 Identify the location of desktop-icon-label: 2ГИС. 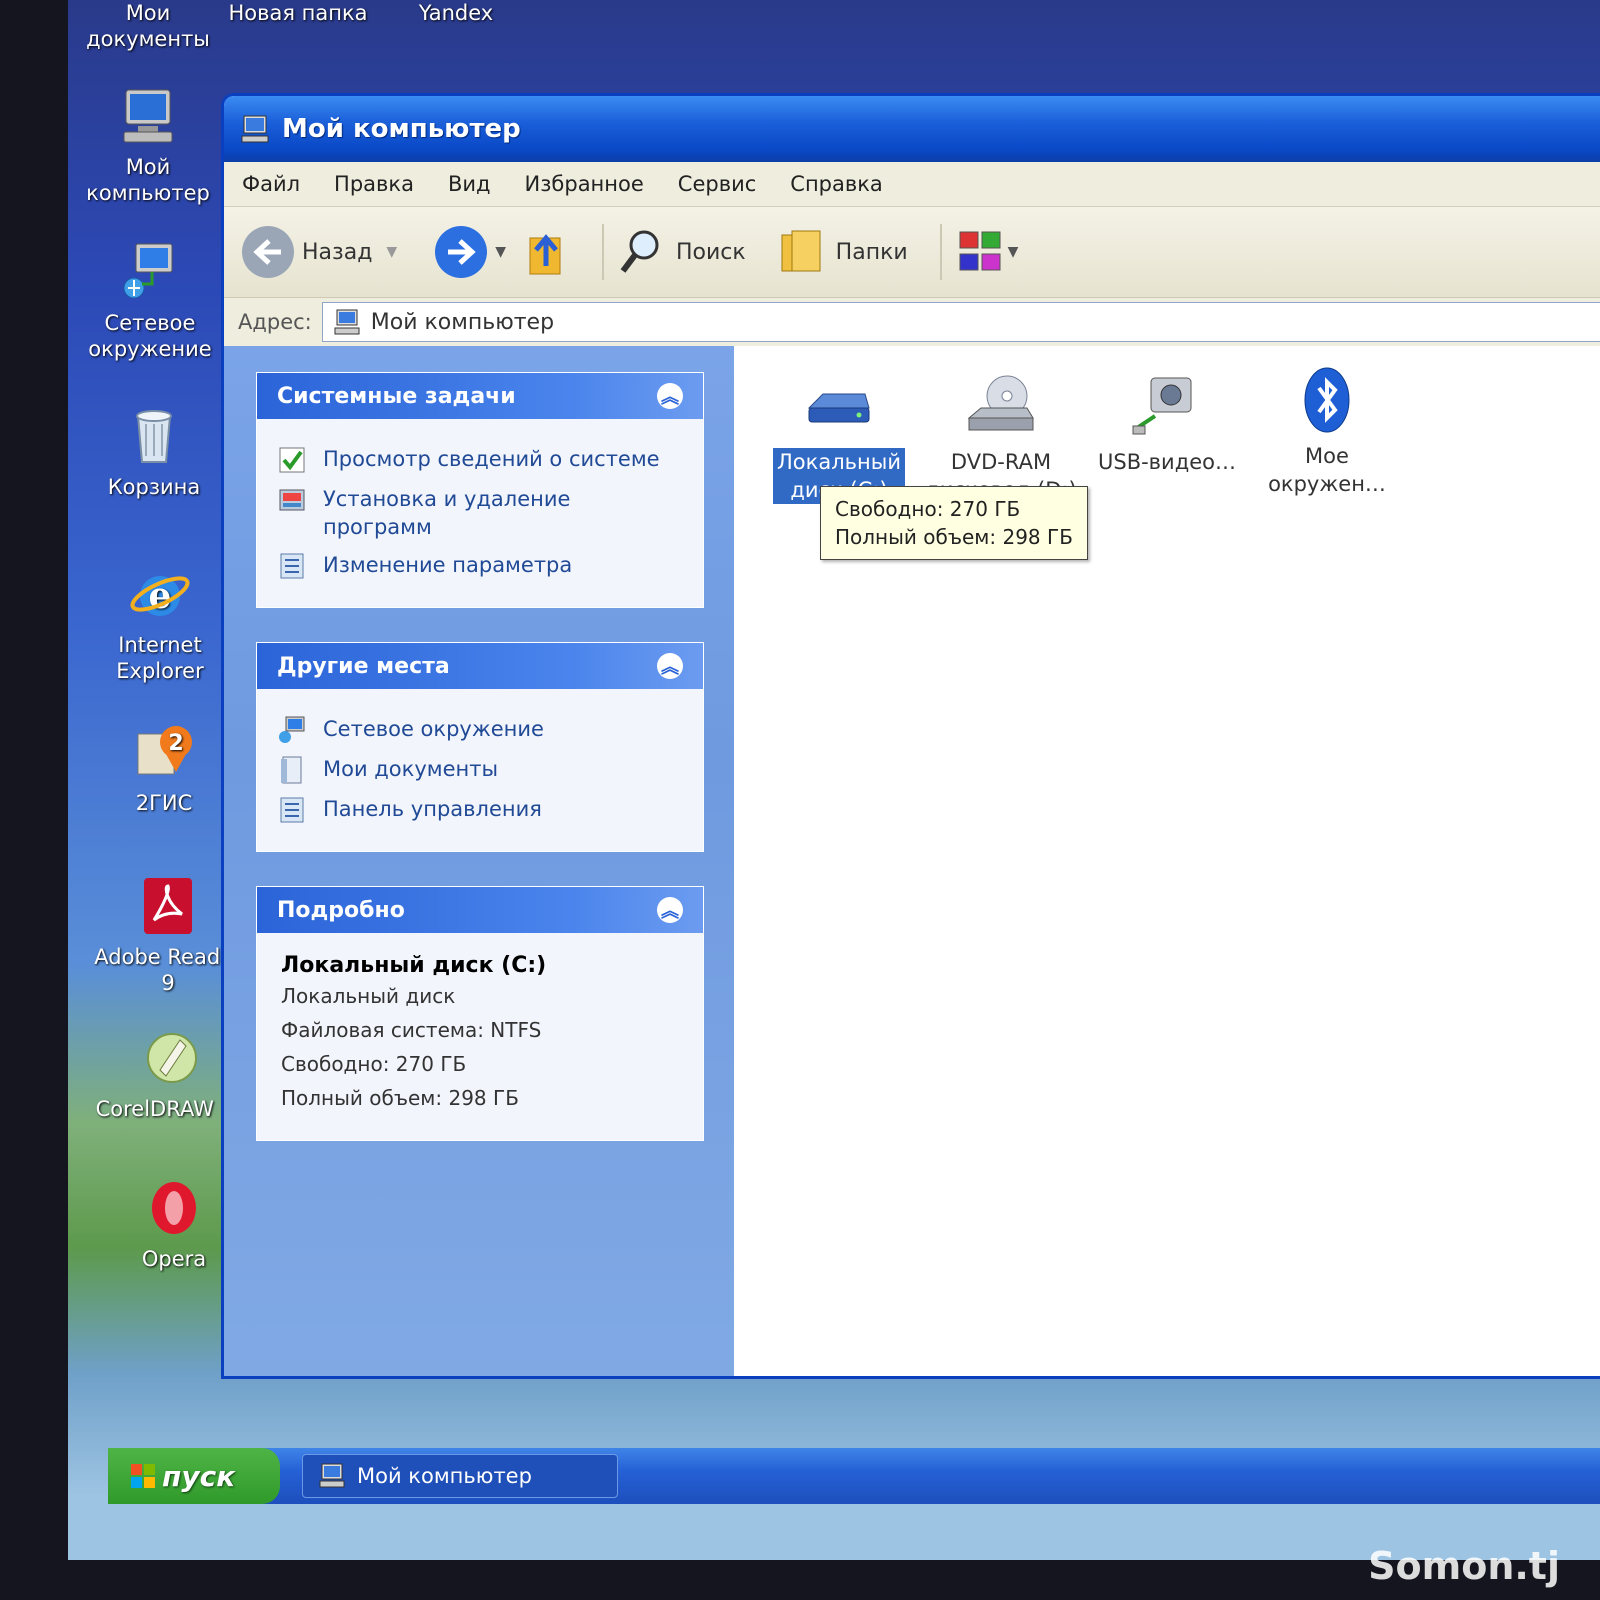
(164, 803).